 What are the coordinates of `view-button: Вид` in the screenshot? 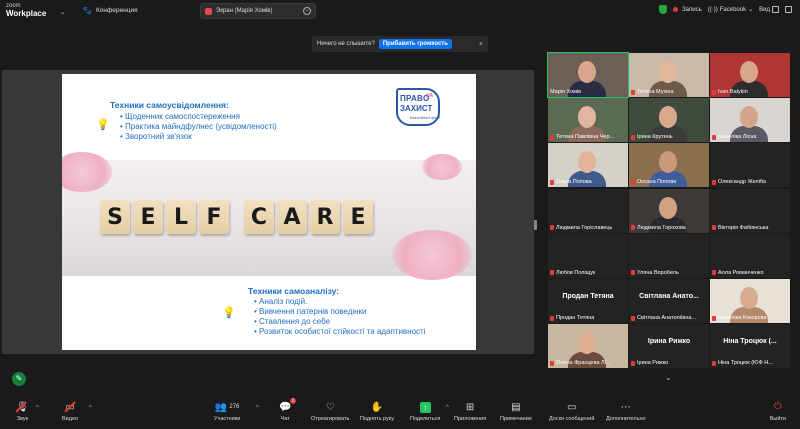 It's located at (769, 9).